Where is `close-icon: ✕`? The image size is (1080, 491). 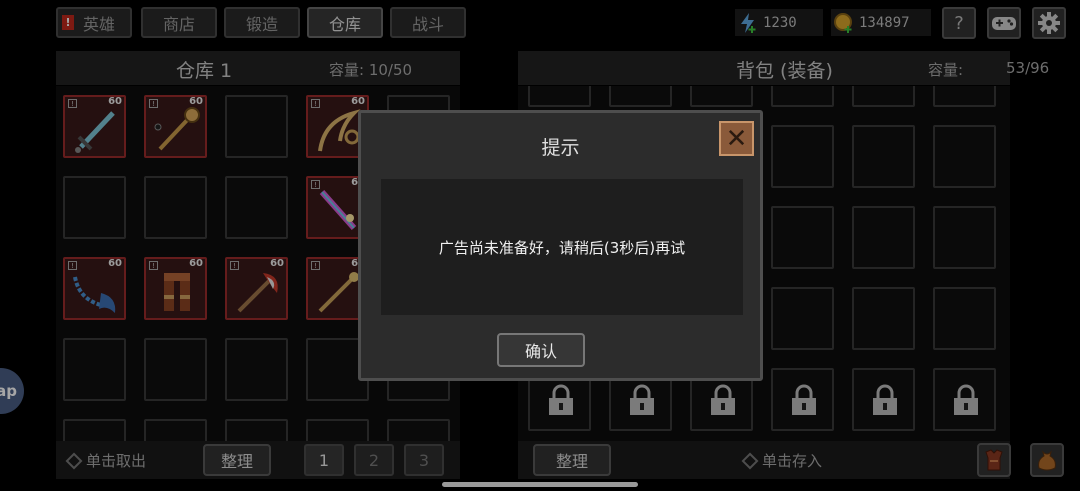 close-icon: ✕ is located at coordinates (736, 138).